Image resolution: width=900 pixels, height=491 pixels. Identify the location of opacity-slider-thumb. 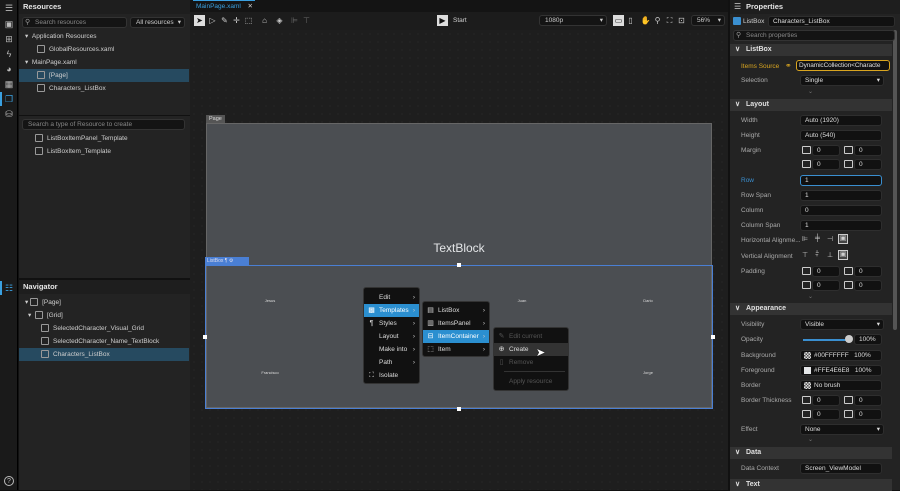
(849, 339).